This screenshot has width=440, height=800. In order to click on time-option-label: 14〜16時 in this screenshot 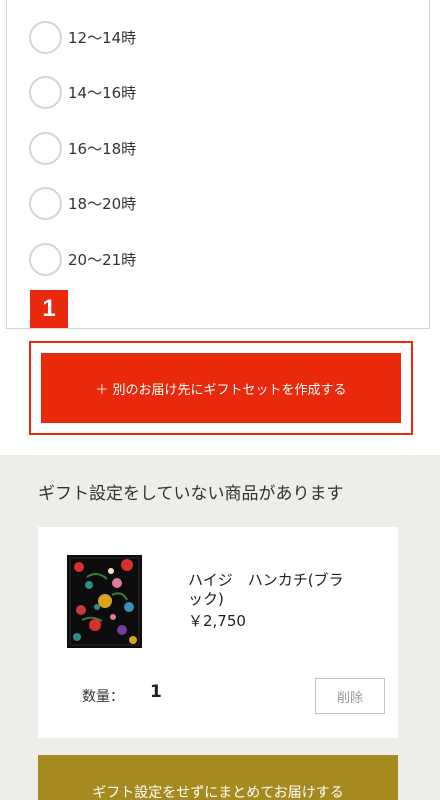, I will do `click(102, 92)`.